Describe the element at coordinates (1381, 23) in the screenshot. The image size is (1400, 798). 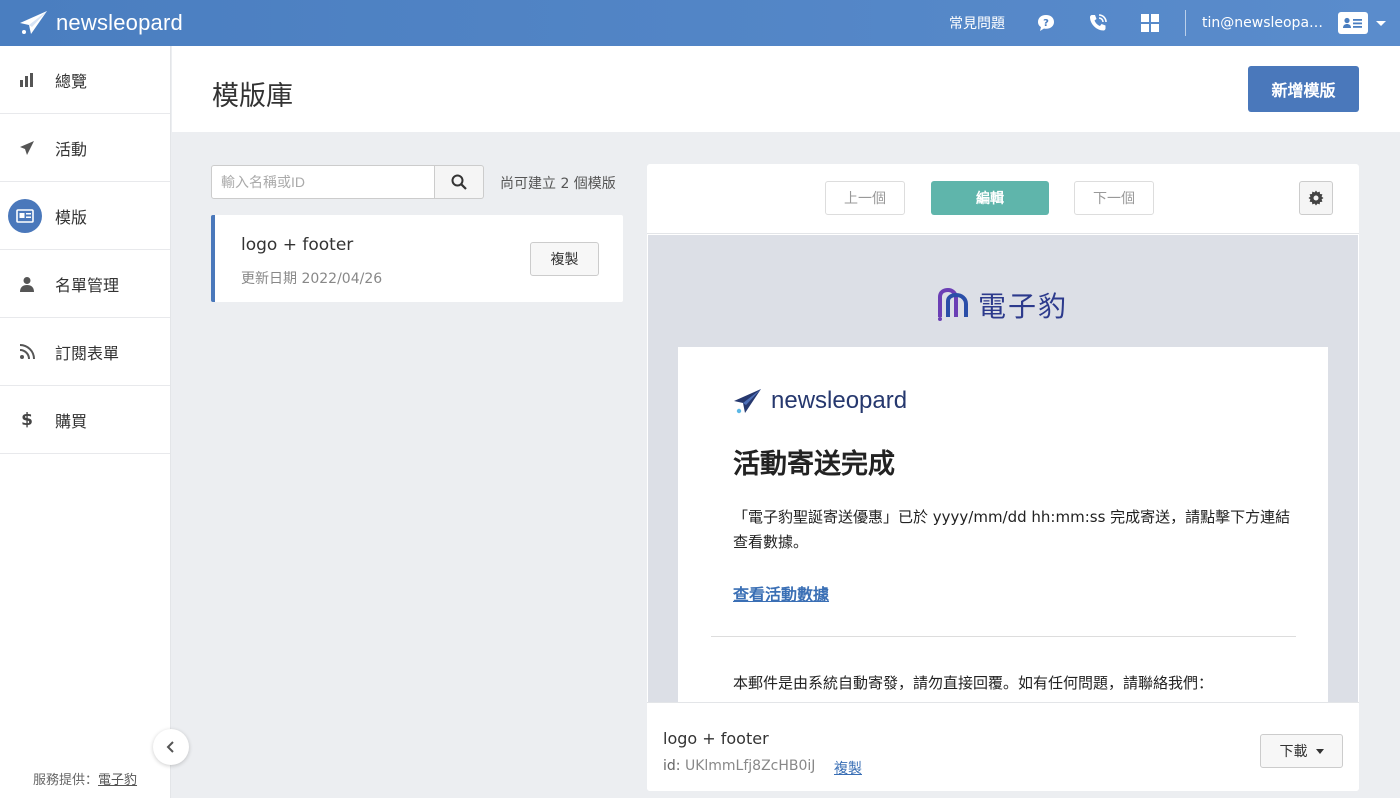
I see `user-menu-caret-icon` at that location.